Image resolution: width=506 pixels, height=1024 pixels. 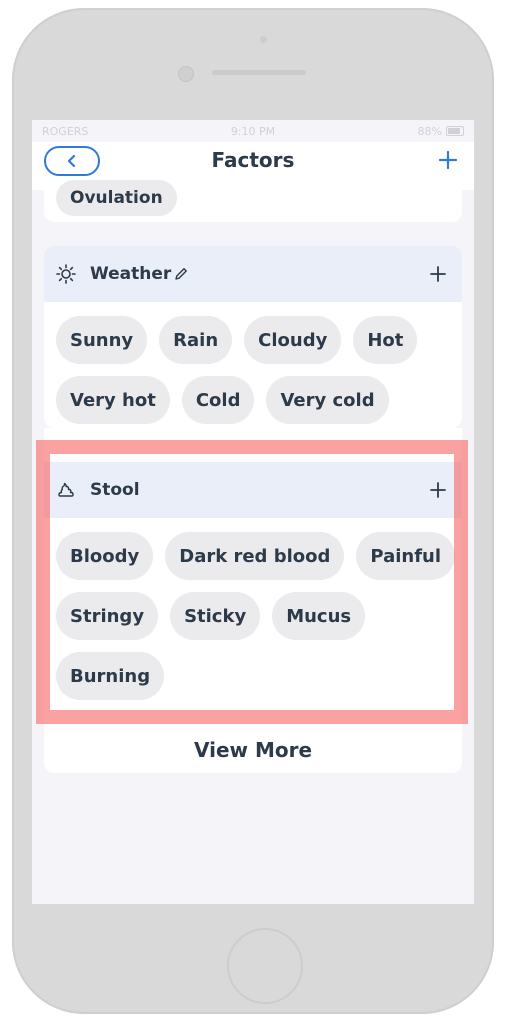 What do you see at coordinates (327, 400) in the screenshot?
I see `chip-very-cold: Very cold` at bounding box center [327, 400].